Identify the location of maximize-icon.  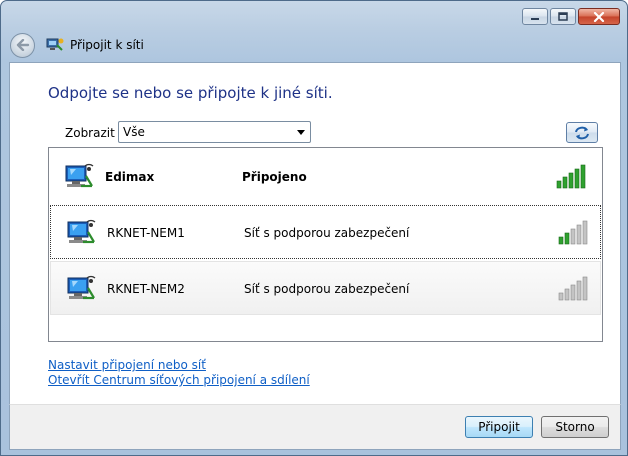
(563, 16).